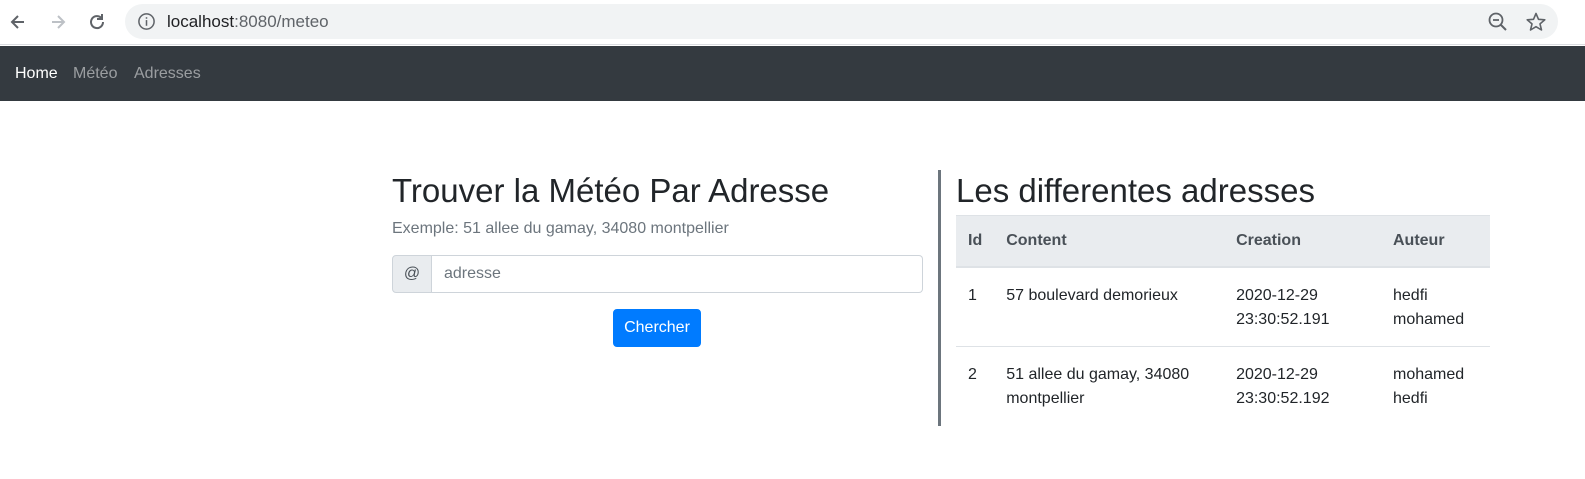 This screenshot has height=479, width=1585. I want to click on address-bar: localhost:8080/meteo, so click(841, 21).